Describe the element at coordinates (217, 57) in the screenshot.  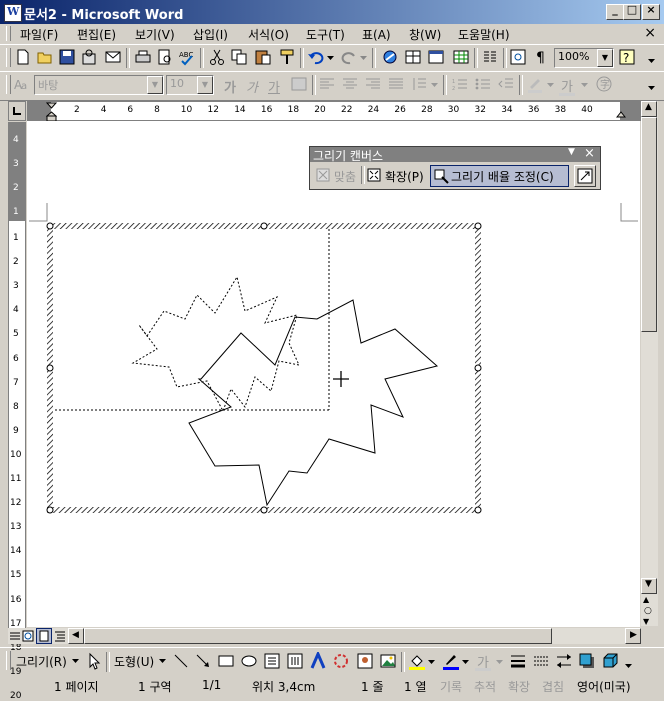
I see `cut-icon` at that location.